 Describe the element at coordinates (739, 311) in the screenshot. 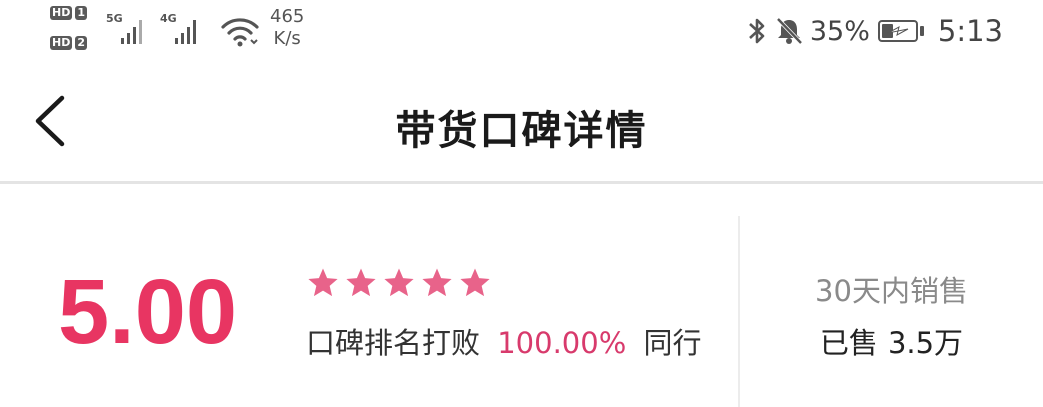

I see `vertical-divider` at that location.